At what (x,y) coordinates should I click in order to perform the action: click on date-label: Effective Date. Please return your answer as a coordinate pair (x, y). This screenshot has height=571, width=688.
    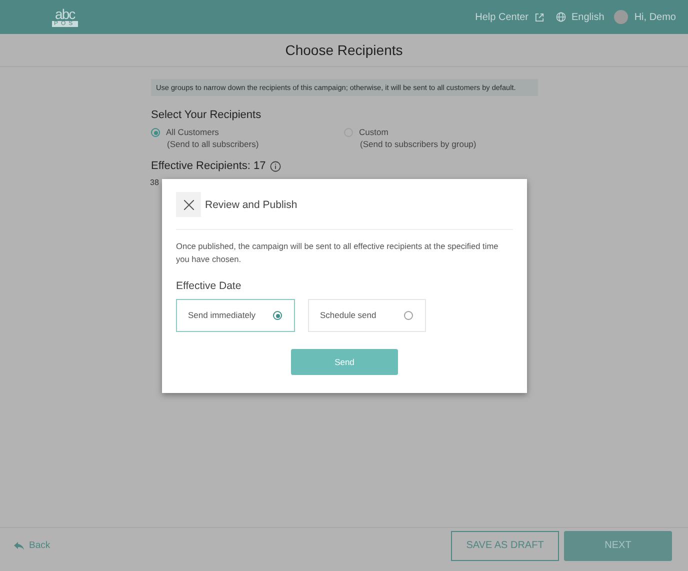
    Looking at the image, I should click on (209, 286).